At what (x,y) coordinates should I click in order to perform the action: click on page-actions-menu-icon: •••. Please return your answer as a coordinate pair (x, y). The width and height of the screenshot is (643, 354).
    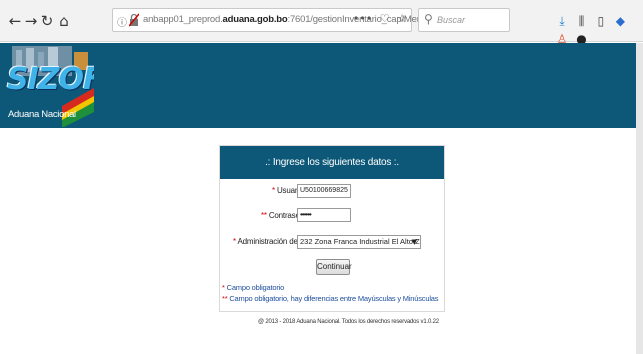
    Looking at the image, I should click on (362, 18).